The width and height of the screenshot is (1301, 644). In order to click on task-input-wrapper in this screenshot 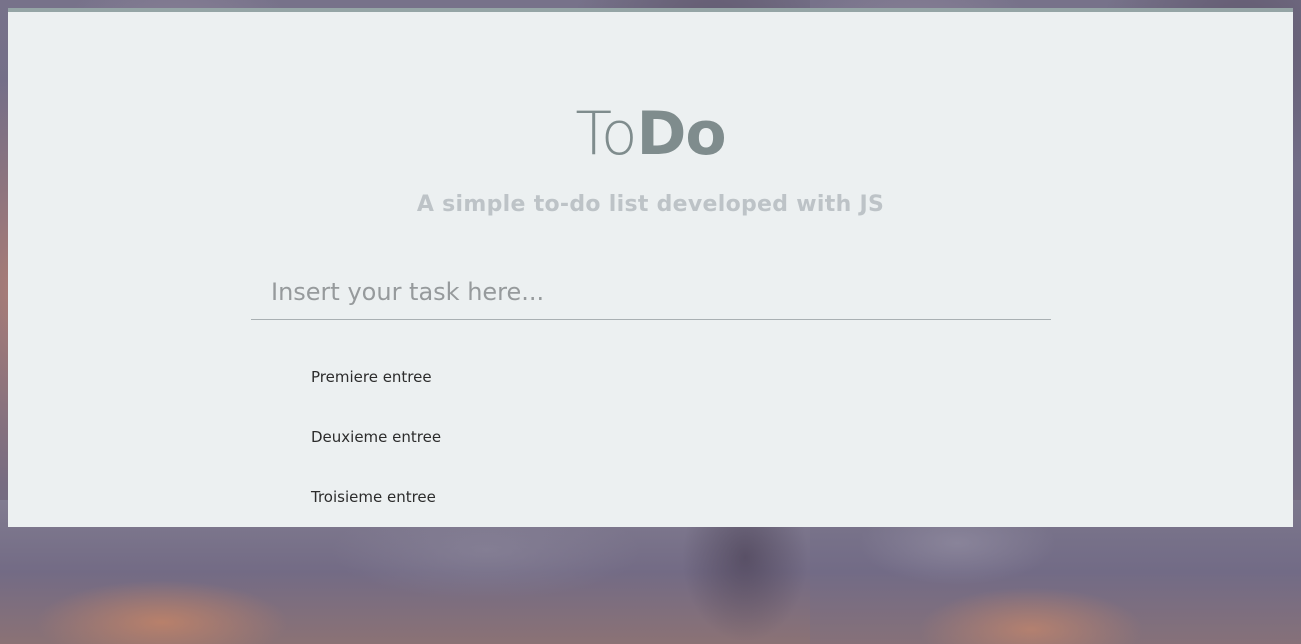, I will do `click(651, 293)`.